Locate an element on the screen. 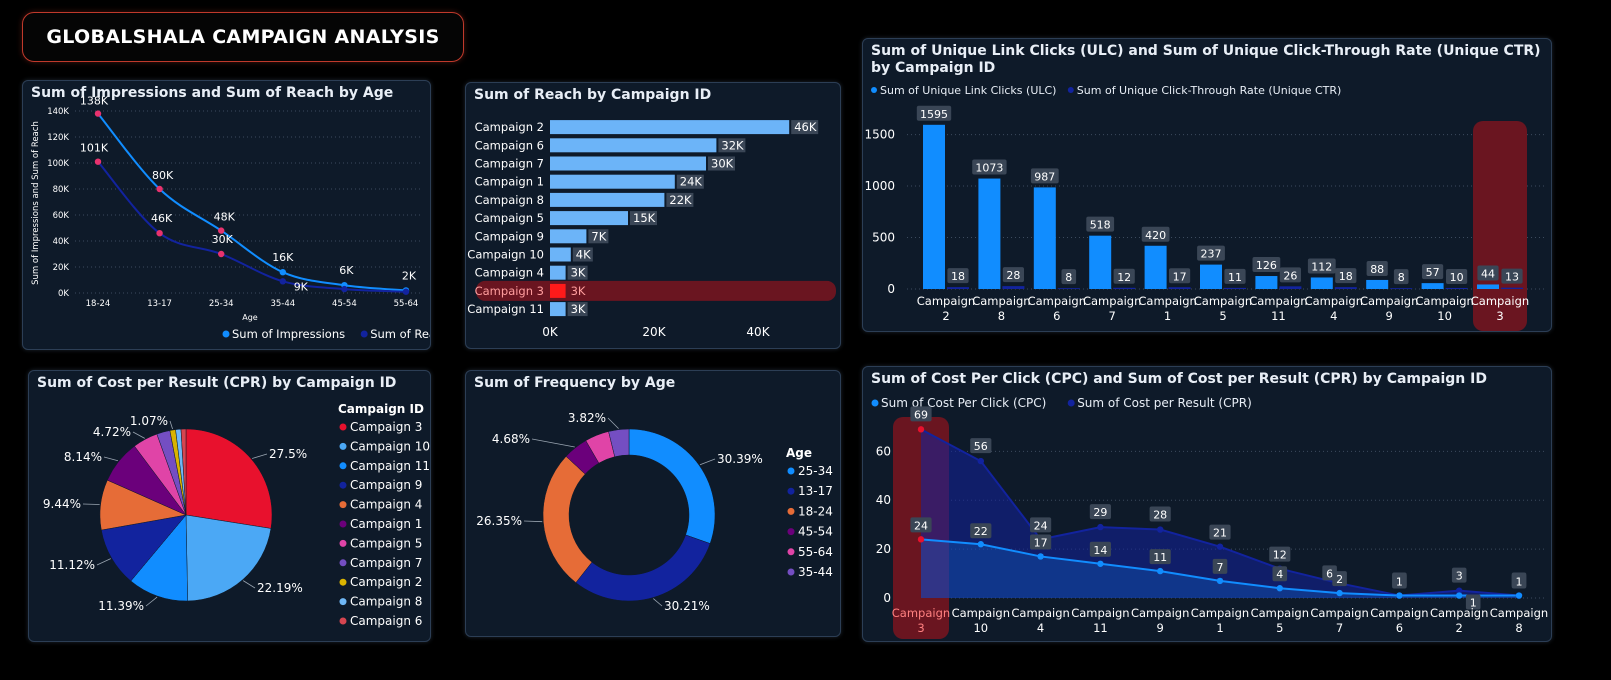  legend-label: Campaign 10 is located at coordinates (390, 446).